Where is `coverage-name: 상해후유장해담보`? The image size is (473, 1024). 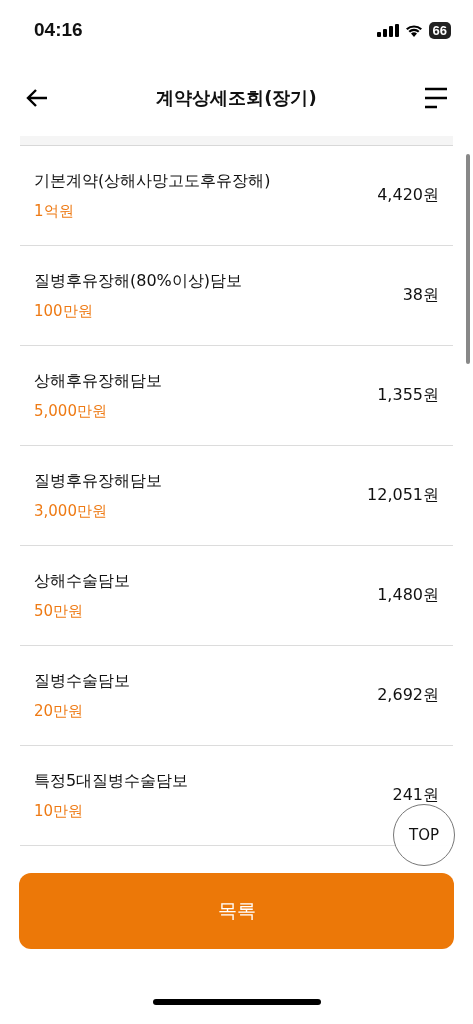 coverage-name: 상해후유장해담보 is located at coordinates (98, 381).